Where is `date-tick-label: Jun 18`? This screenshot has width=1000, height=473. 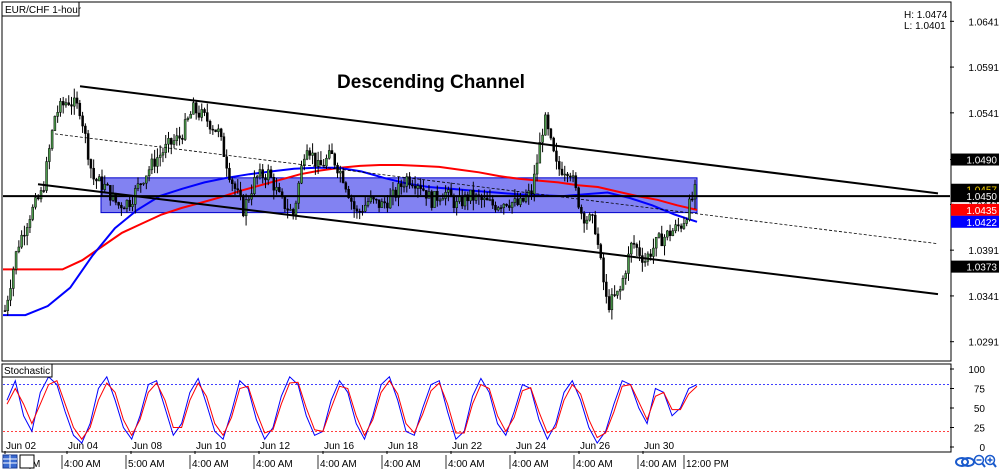
date-tick-label: Jun 18 is located at coordinates (403, 446).